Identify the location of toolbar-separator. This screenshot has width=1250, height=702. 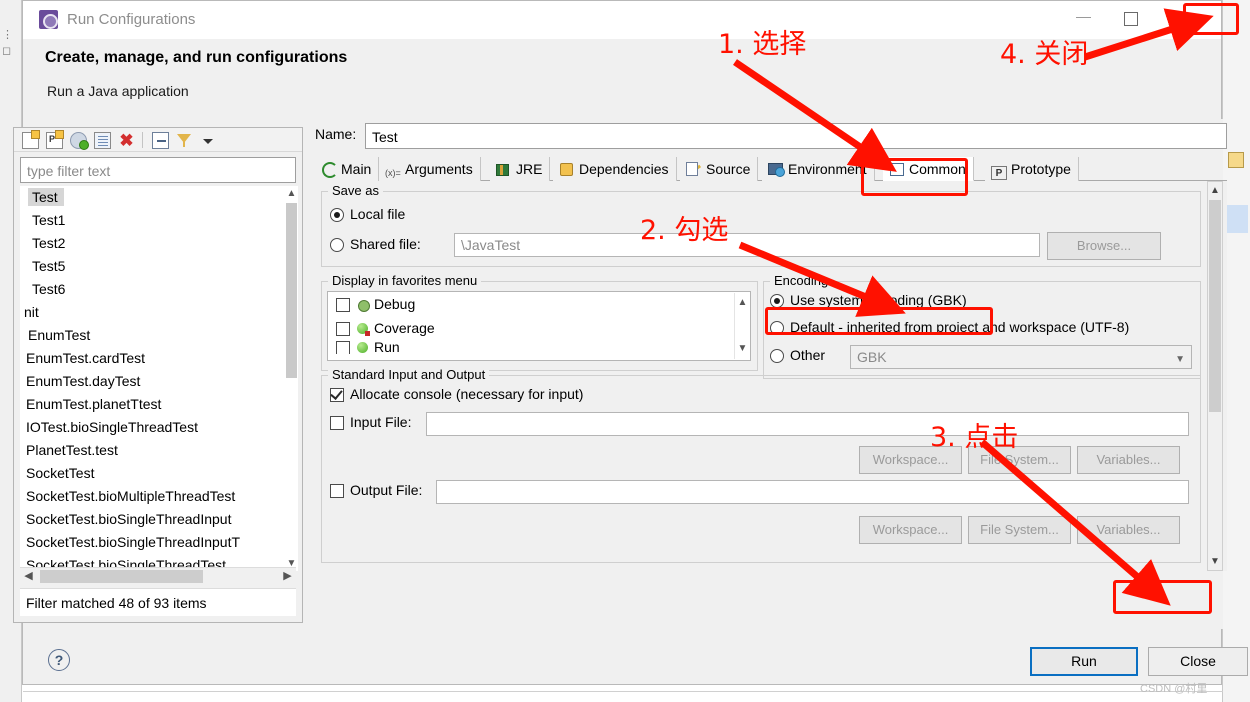
(142, 140).